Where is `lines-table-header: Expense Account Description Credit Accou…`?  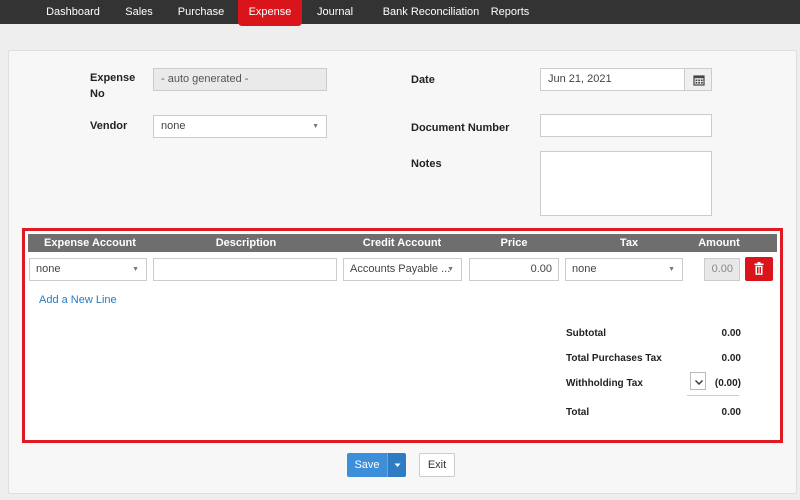 lines-table-header: Expense Account Description Credit Accou… is located at coordinates (402, 243).